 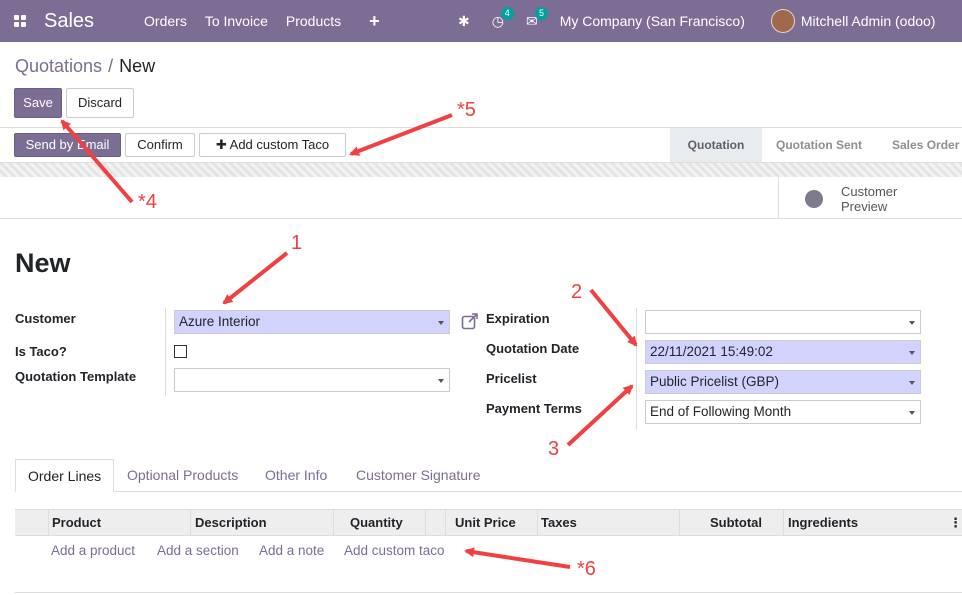 What do you see at coordinates (466, 110) in the screenshot?
I see `annotation-5: *5` at bounding box center [466, 110].